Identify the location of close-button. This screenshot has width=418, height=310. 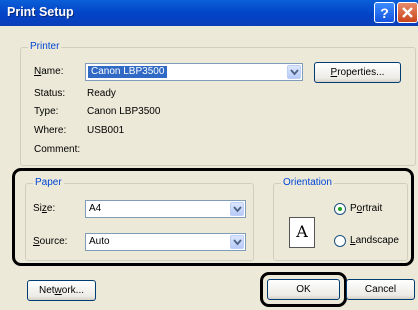
(407, 12).